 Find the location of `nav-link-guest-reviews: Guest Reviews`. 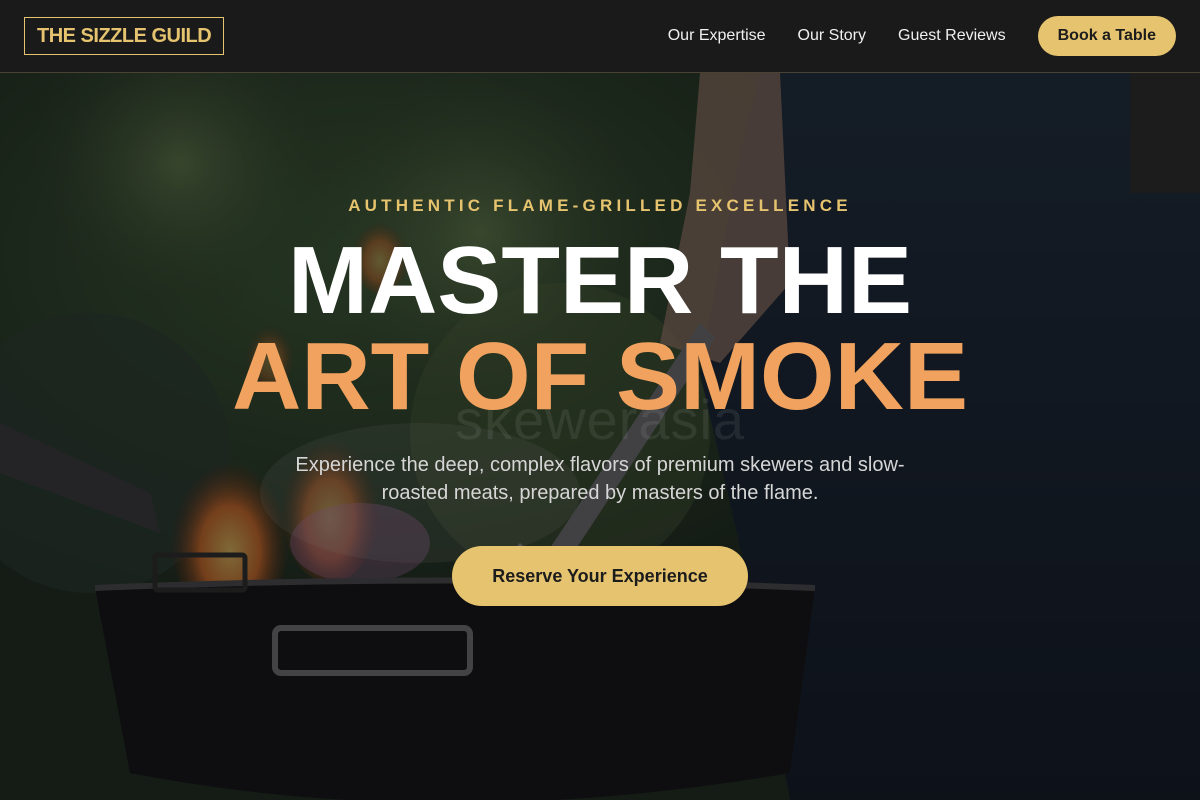

nav-link-guest-reviews: Guest Reviews is located at coordinates (952, 36).